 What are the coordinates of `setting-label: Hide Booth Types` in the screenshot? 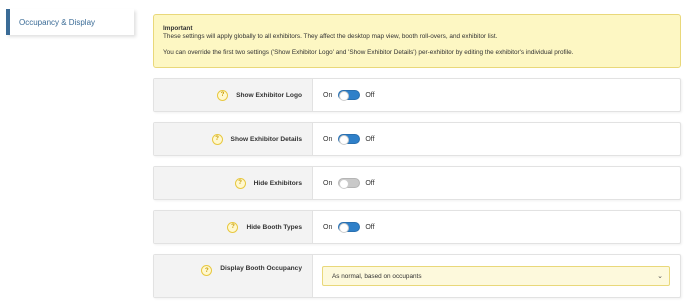 It's located at (274, 227).